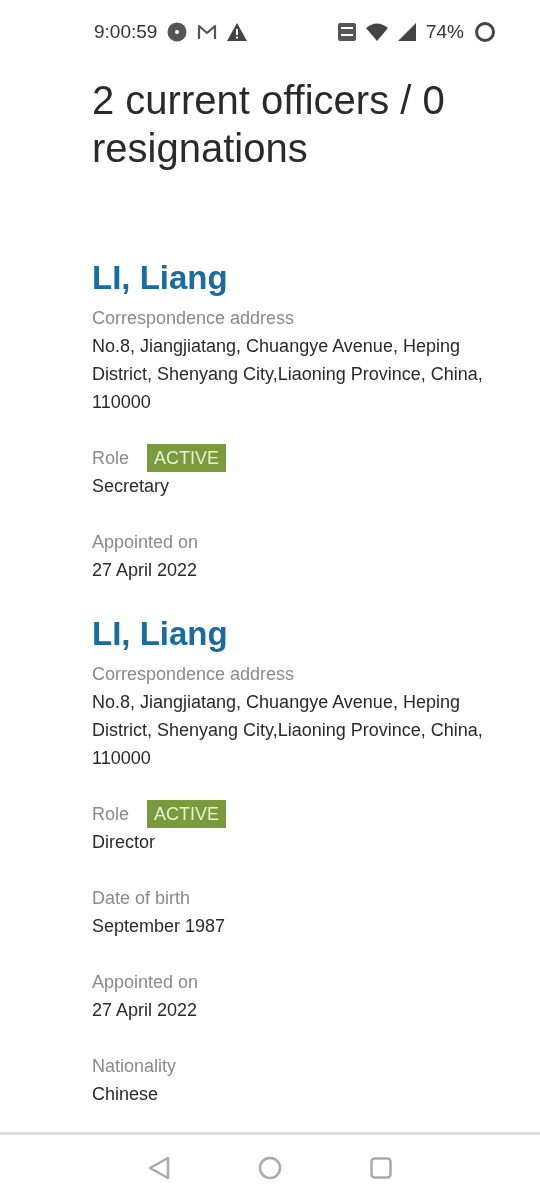  I want to click on mail-icon, so click(207, 32).